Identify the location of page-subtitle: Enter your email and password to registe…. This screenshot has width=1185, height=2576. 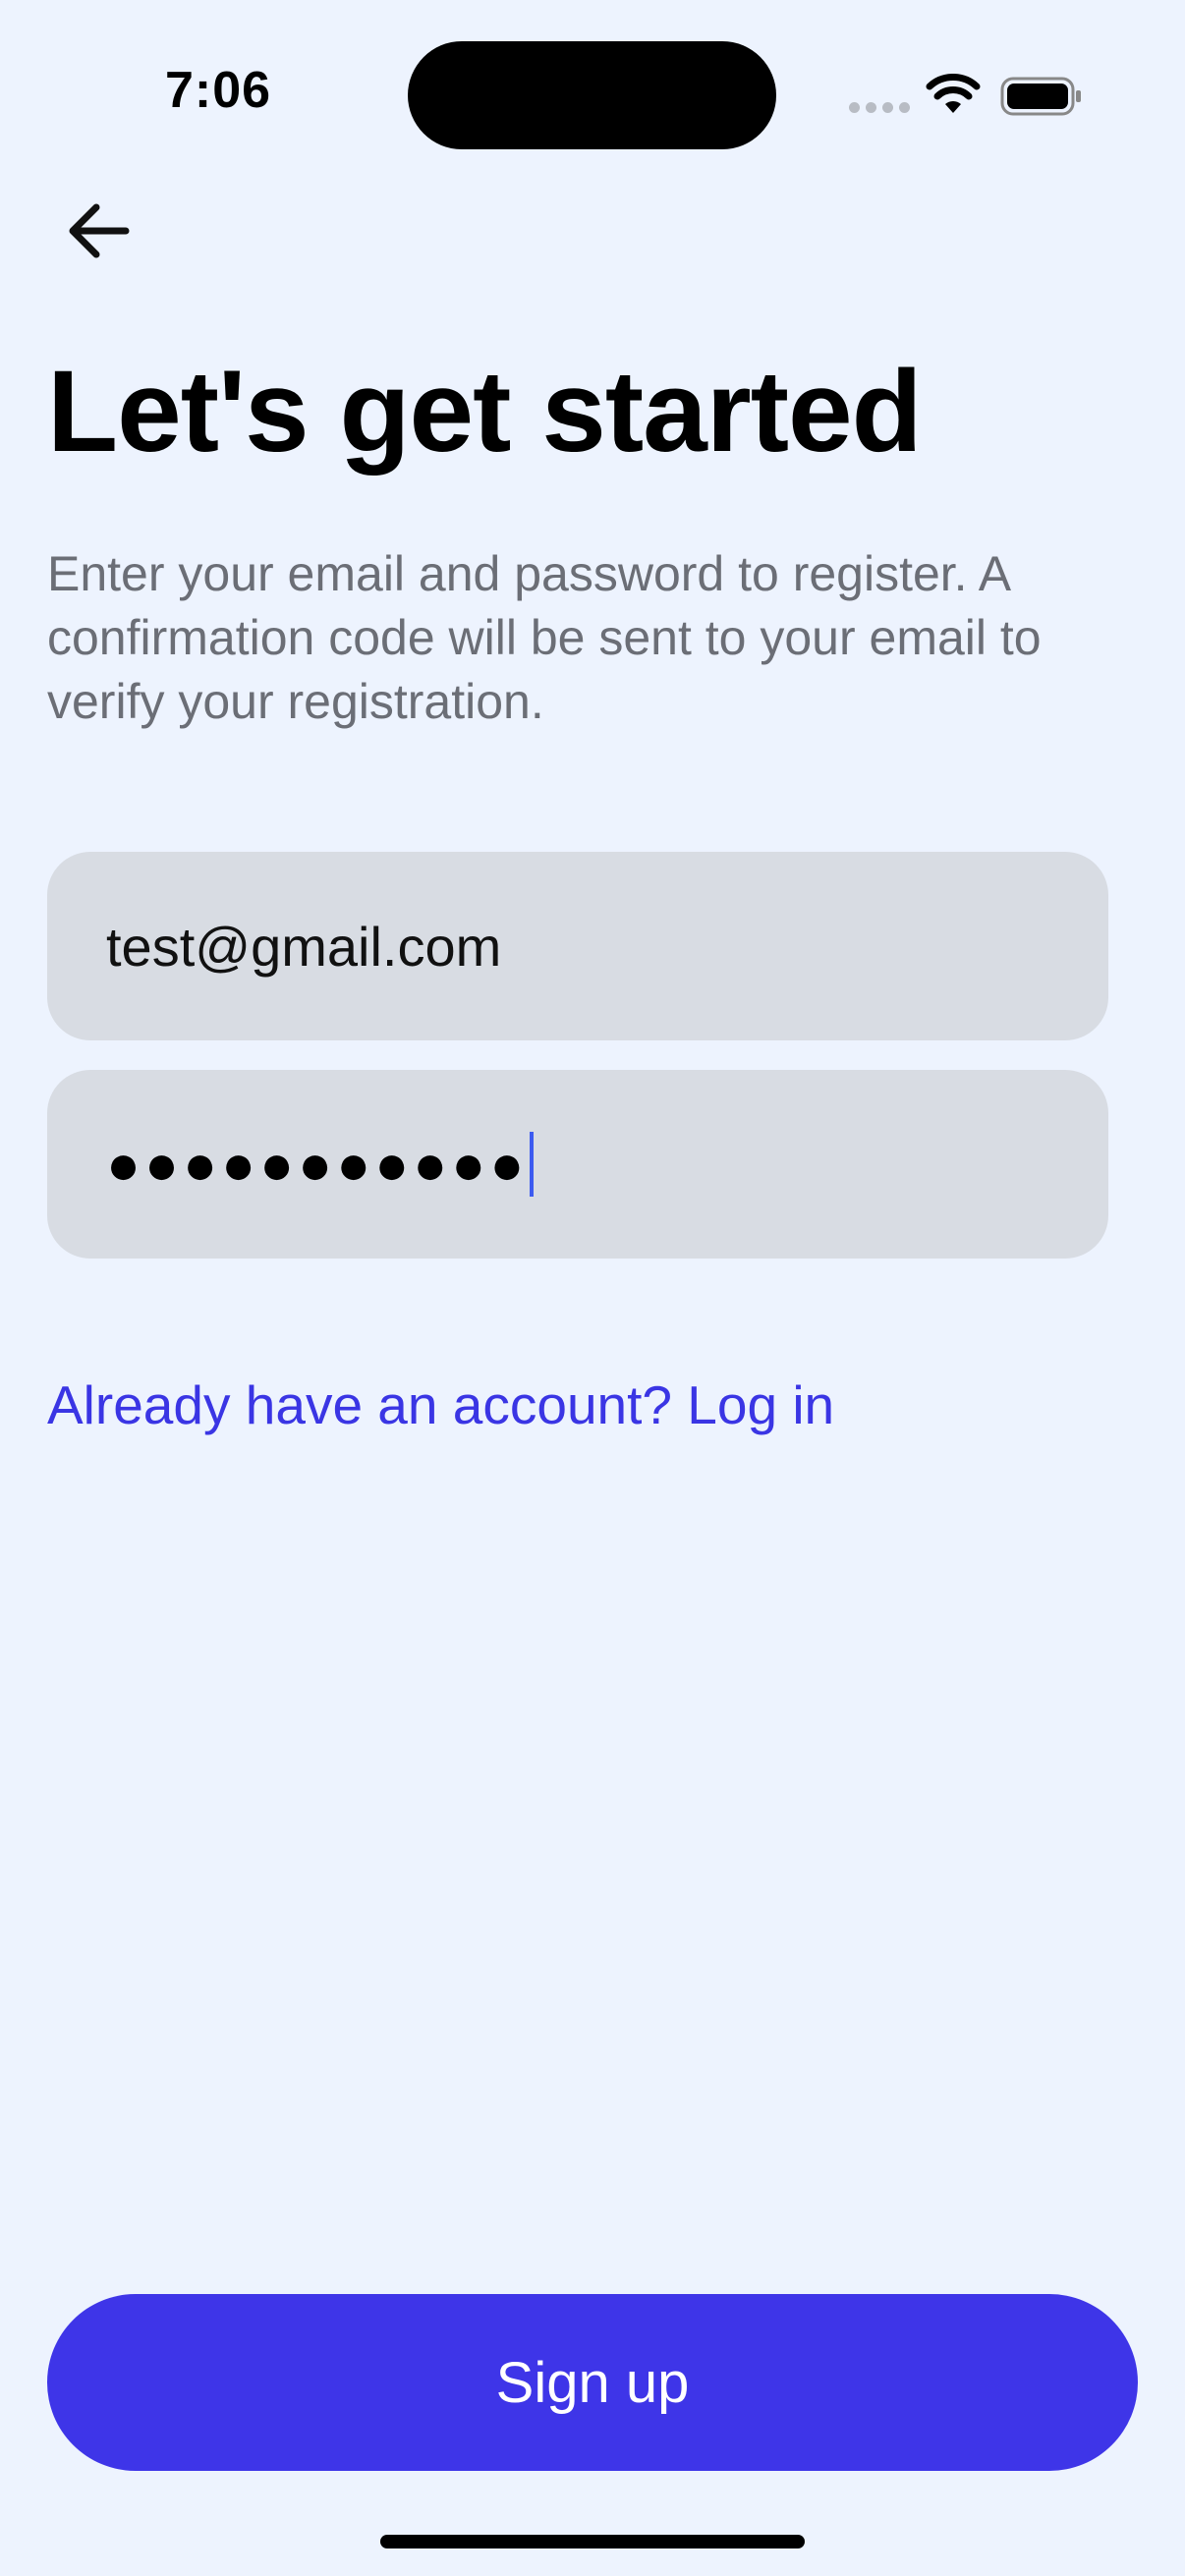
(544, 637).